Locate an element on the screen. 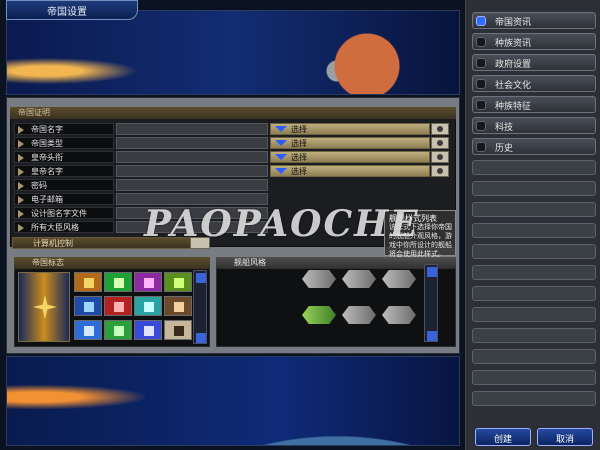 Image resolution: width=600 pixels, height=450 pixels. row-emperor-name: 皇帝名字 is located at coordinates (64, 171).